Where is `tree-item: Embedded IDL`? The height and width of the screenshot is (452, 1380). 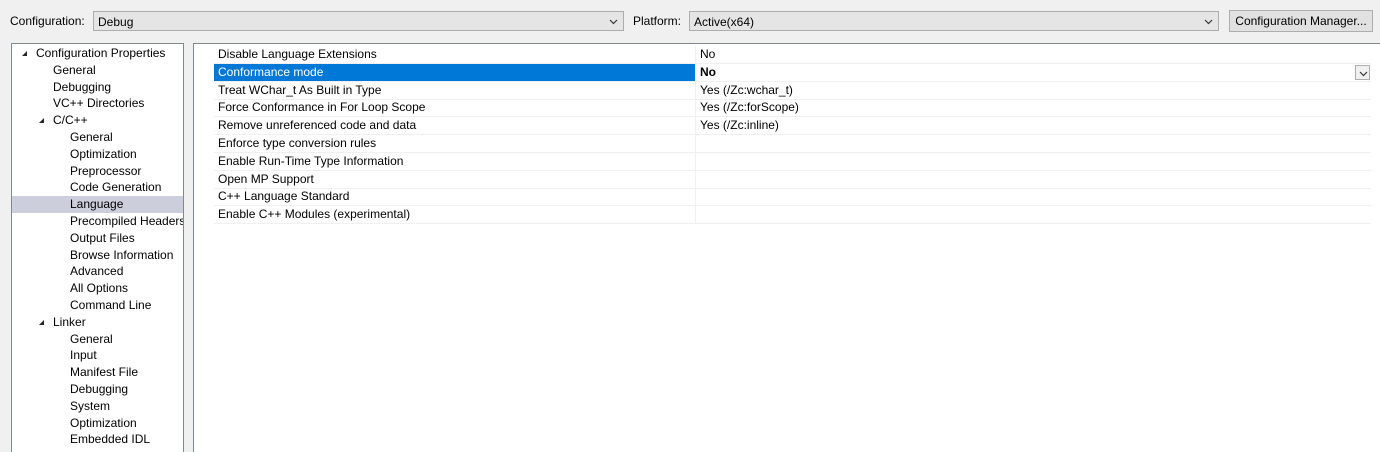
tree-item: Embedded IDL is located at coordinates (97, 439).